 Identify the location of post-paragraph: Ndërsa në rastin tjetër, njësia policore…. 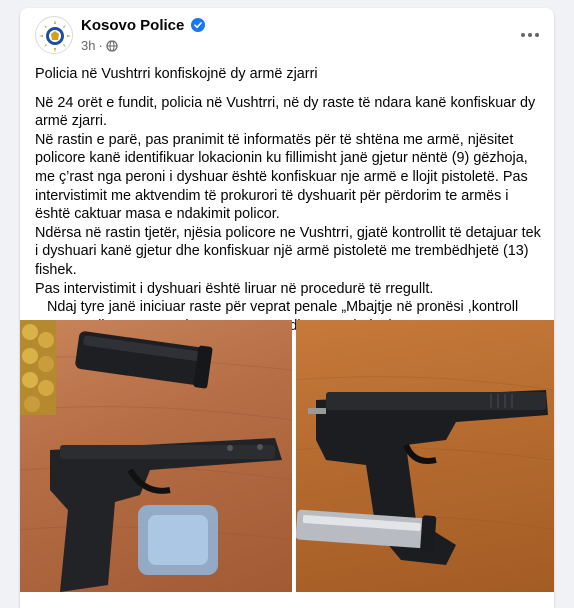
(288, 251).